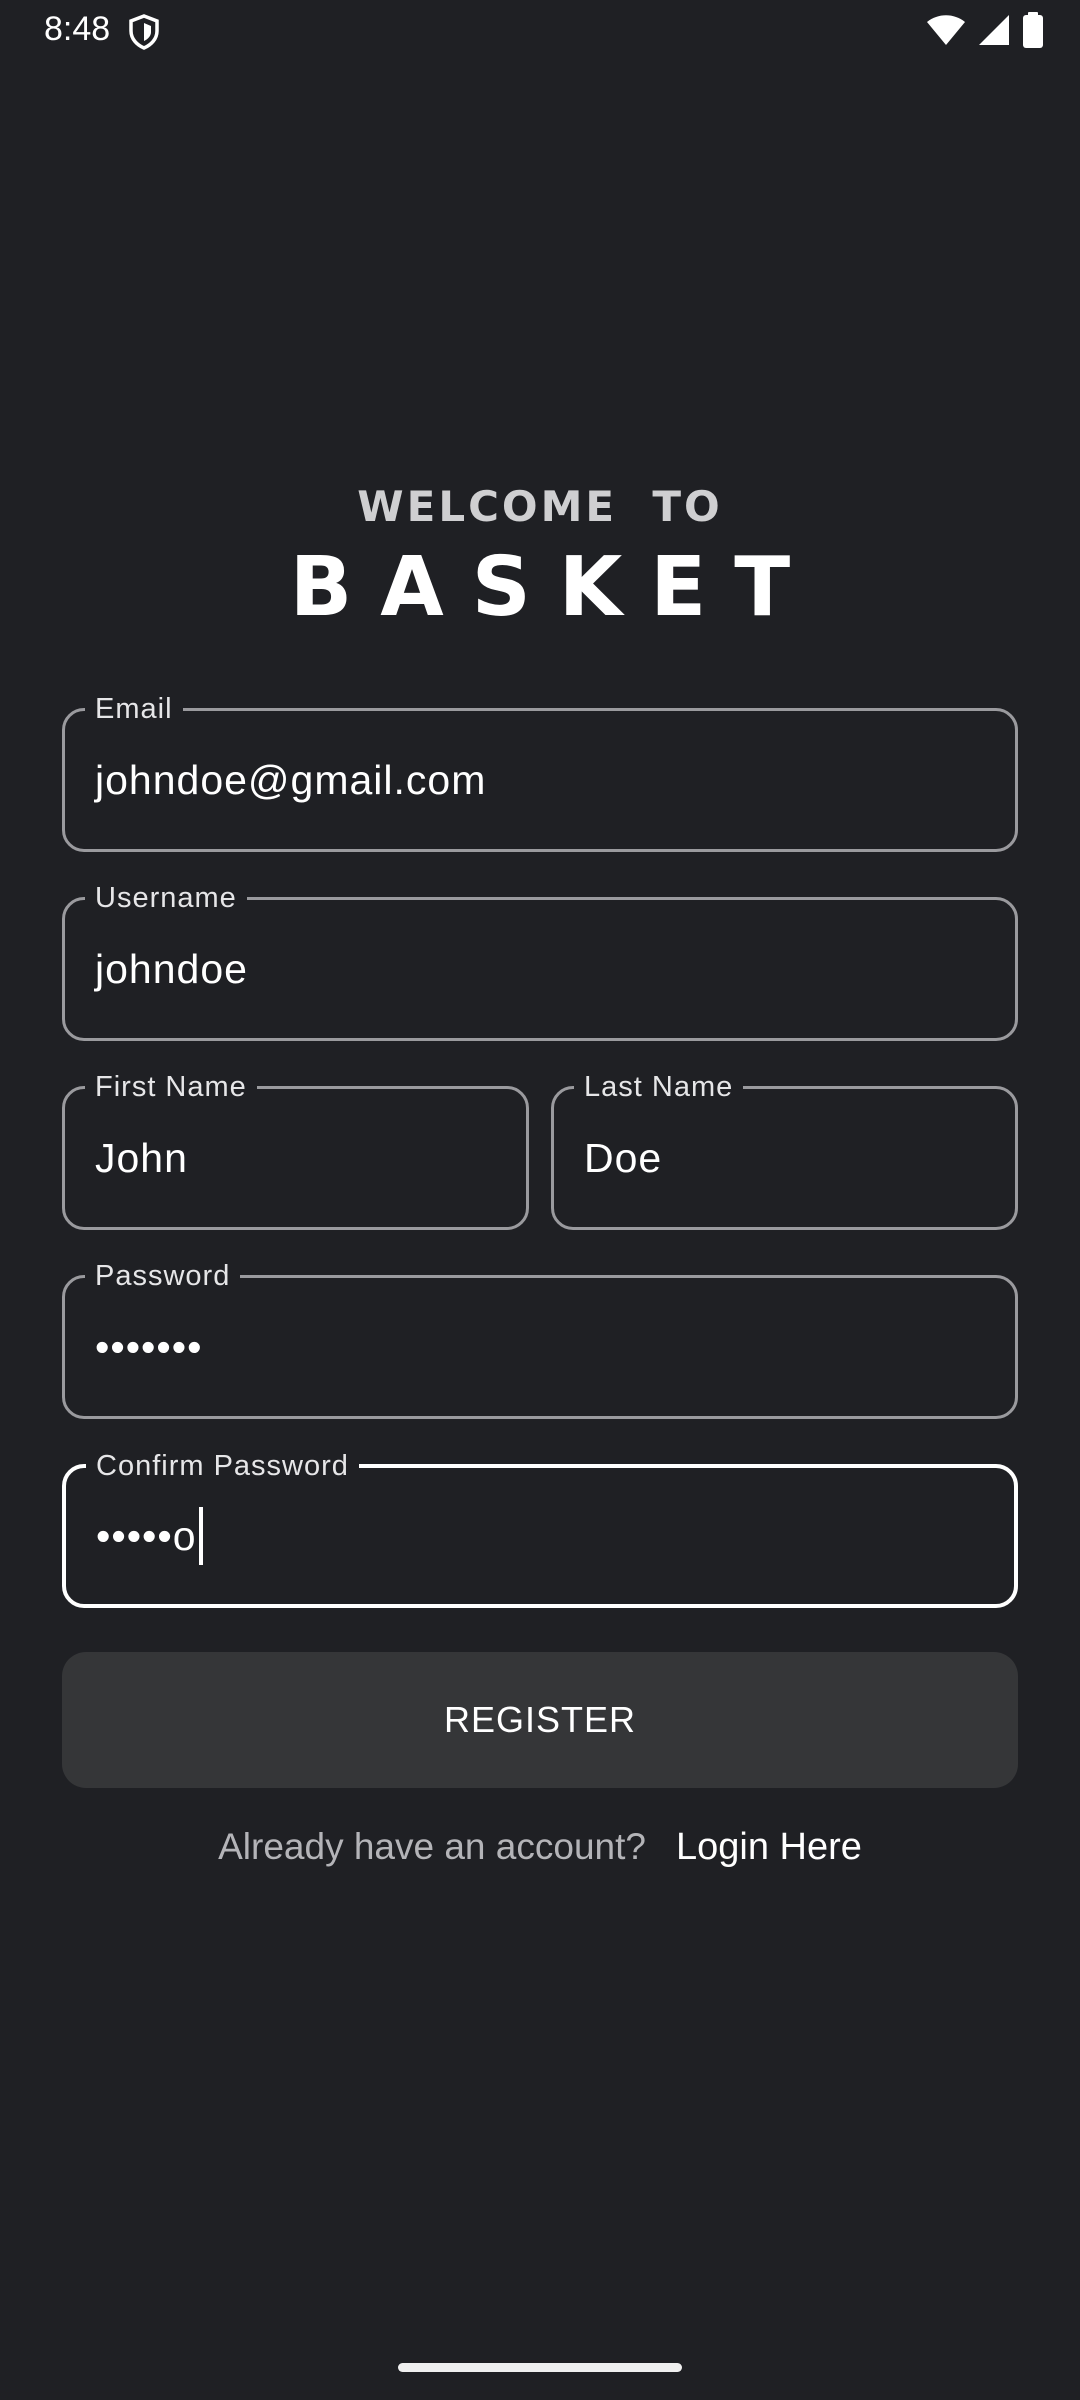 Image resolution: width=1080 pixels, height=2400 pixels. Describe the element at coordinates (141, 1157) in the screenshot. I see `first-name-value: John` at that location.